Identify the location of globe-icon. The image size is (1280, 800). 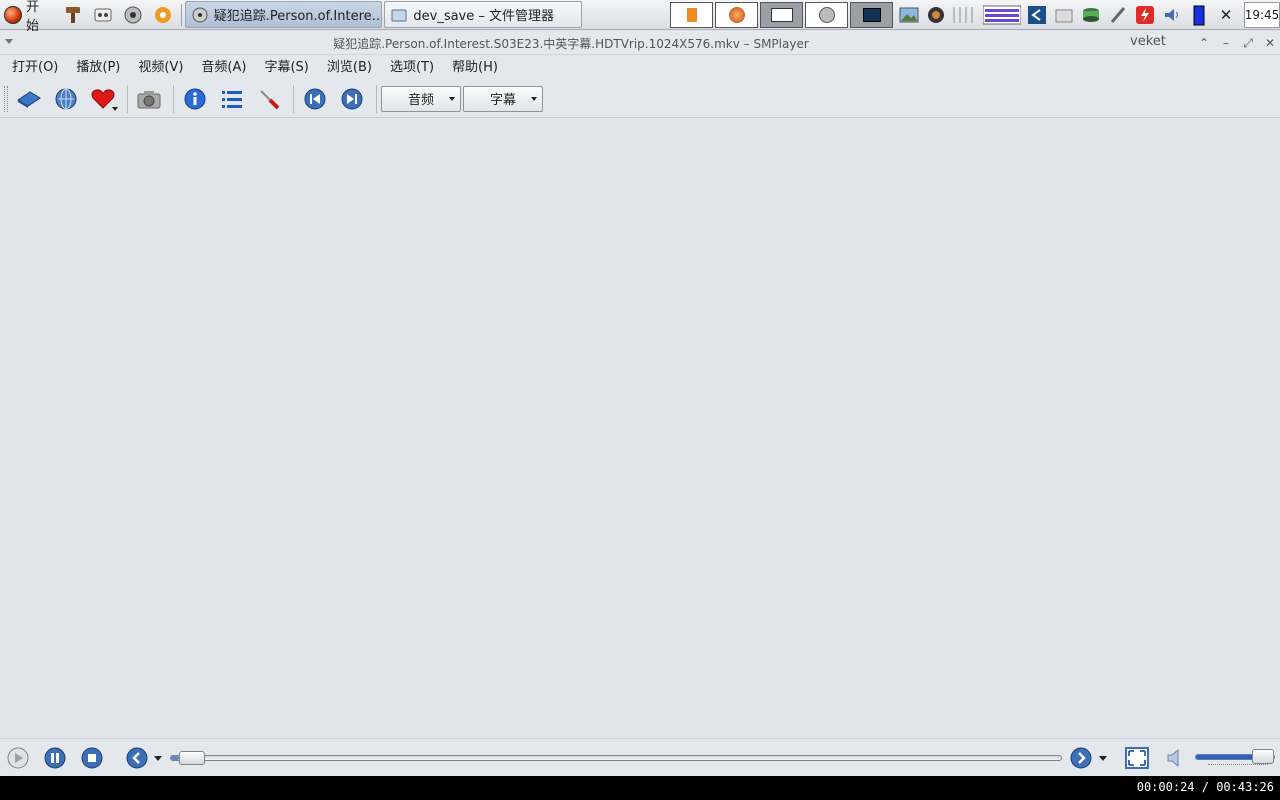
(66, 98).